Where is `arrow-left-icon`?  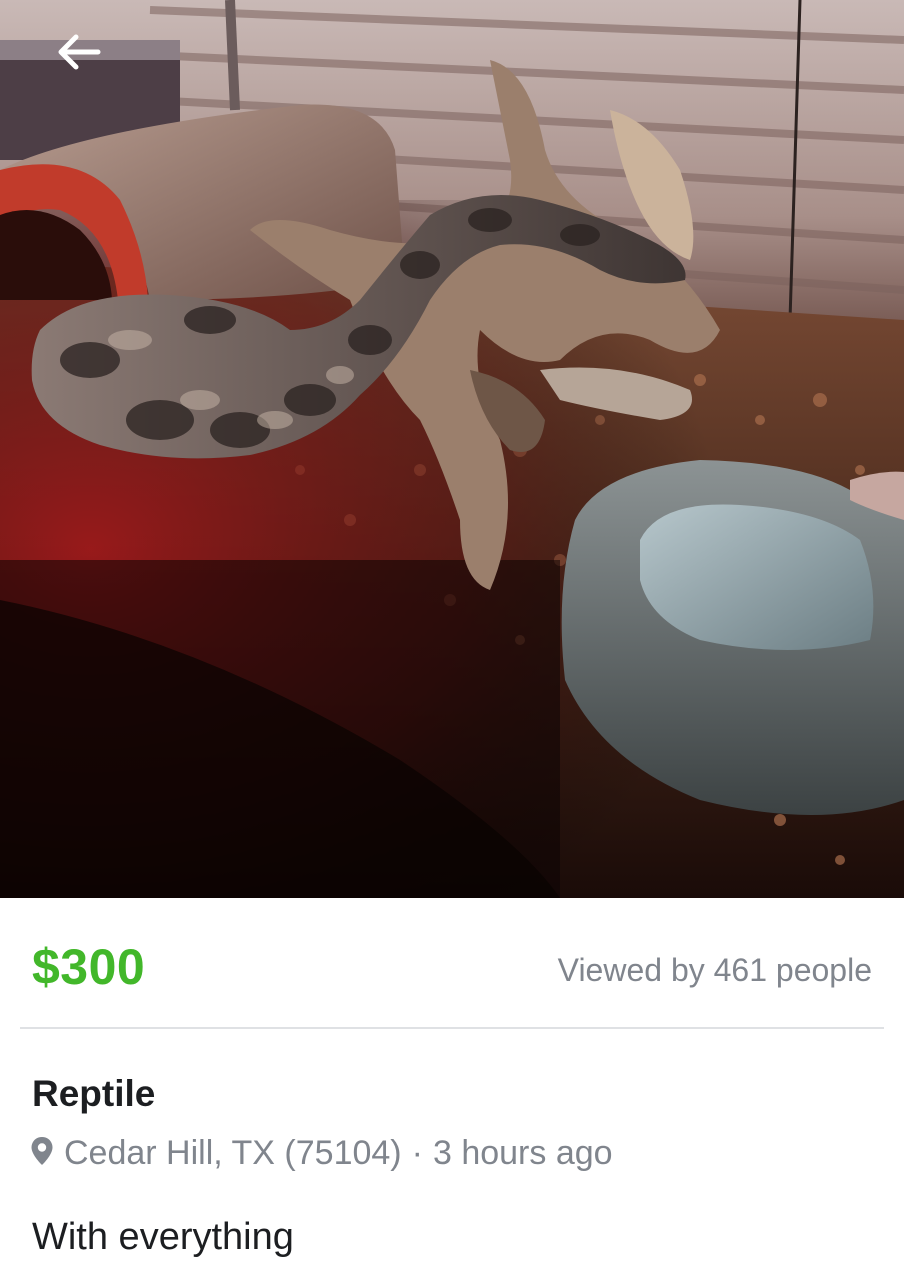
arrow-left-icon is located at coordinates (79, 52).